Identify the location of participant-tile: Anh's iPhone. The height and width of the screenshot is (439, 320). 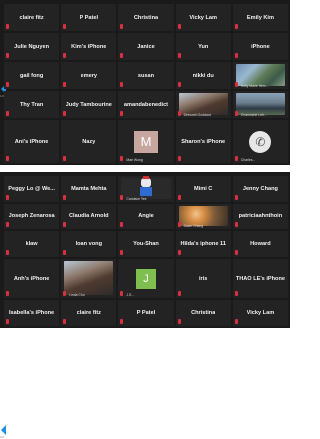
(32, 278).